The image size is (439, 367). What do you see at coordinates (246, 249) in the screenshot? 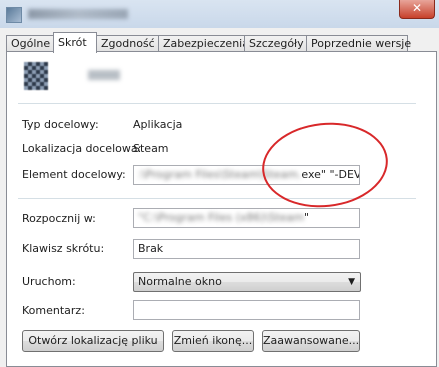
I see `hotkey-field: Brak` at bounding box center [246, 249].